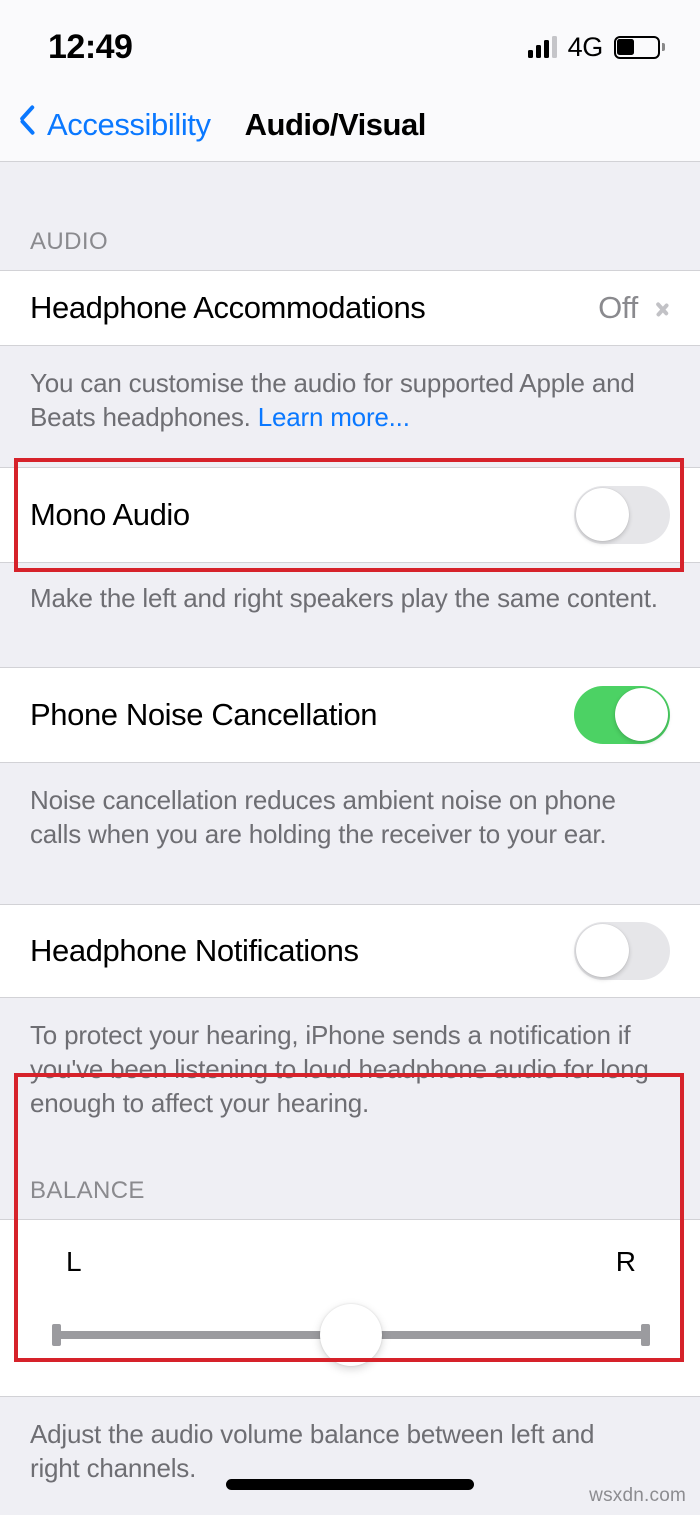 The image size is (700, 1515). I want to click on status-bar: 12:49 4G, so click(350, 44).